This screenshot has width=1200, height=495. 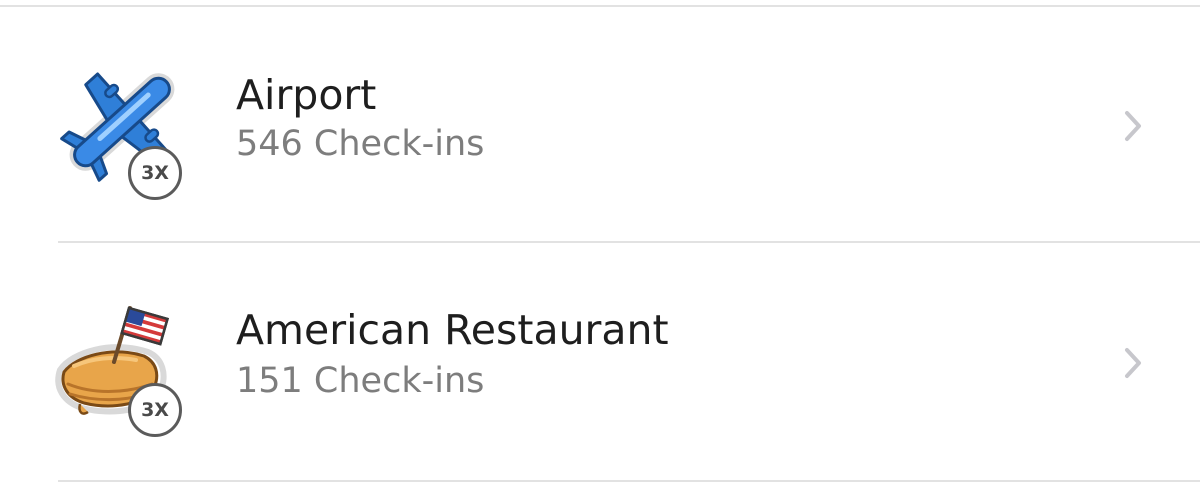 I want to click on category-title: Airport, so click(x=306, y=95).